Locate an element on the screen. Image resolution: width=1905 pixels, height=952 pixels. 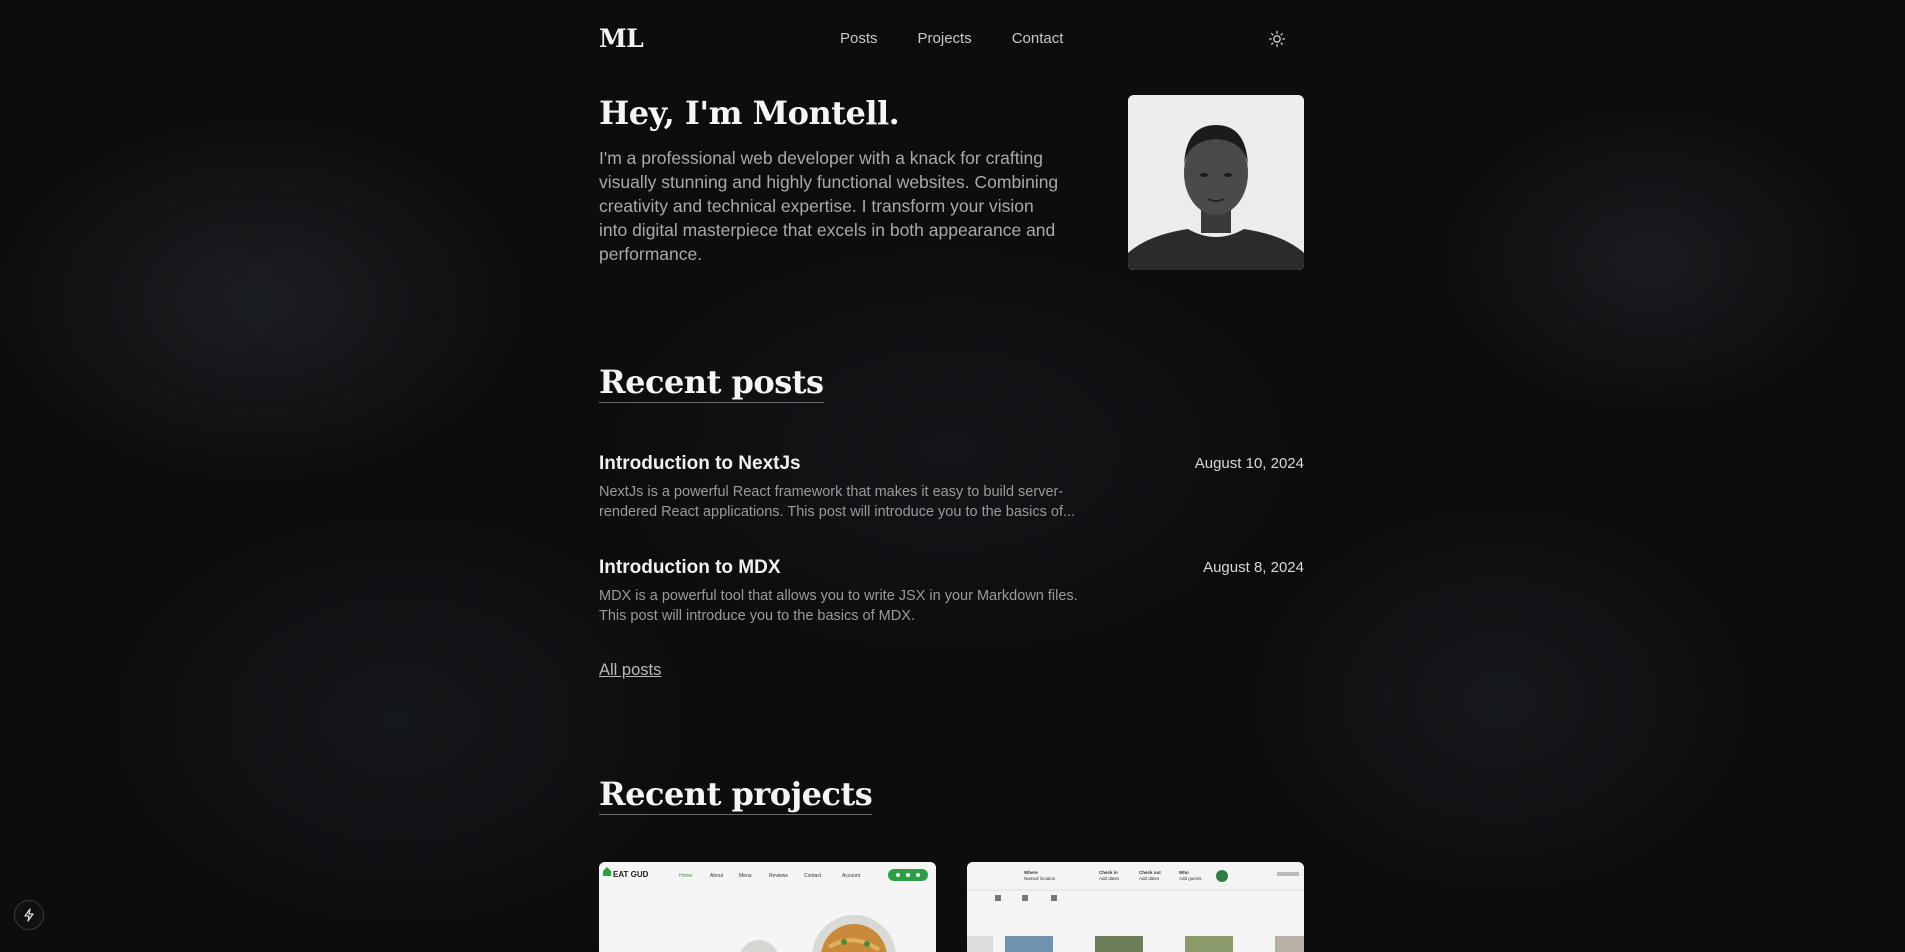
all-posts-link: All posts is located at coordinates (630, 670).